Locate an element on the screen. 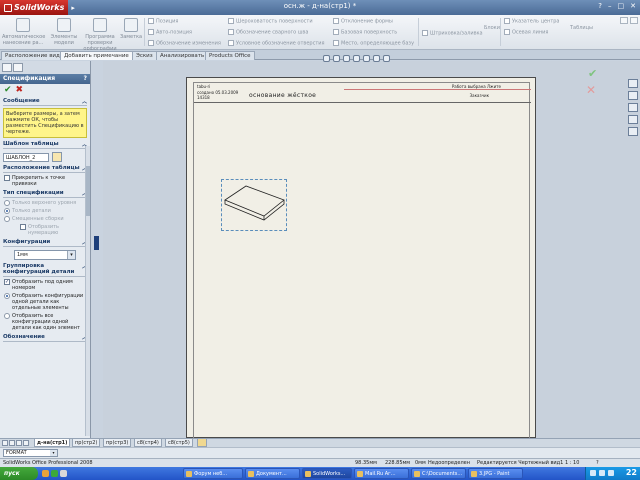 This screenshot has height=480, width=640. first-sheet-icon is located at coordinates (5, 443).